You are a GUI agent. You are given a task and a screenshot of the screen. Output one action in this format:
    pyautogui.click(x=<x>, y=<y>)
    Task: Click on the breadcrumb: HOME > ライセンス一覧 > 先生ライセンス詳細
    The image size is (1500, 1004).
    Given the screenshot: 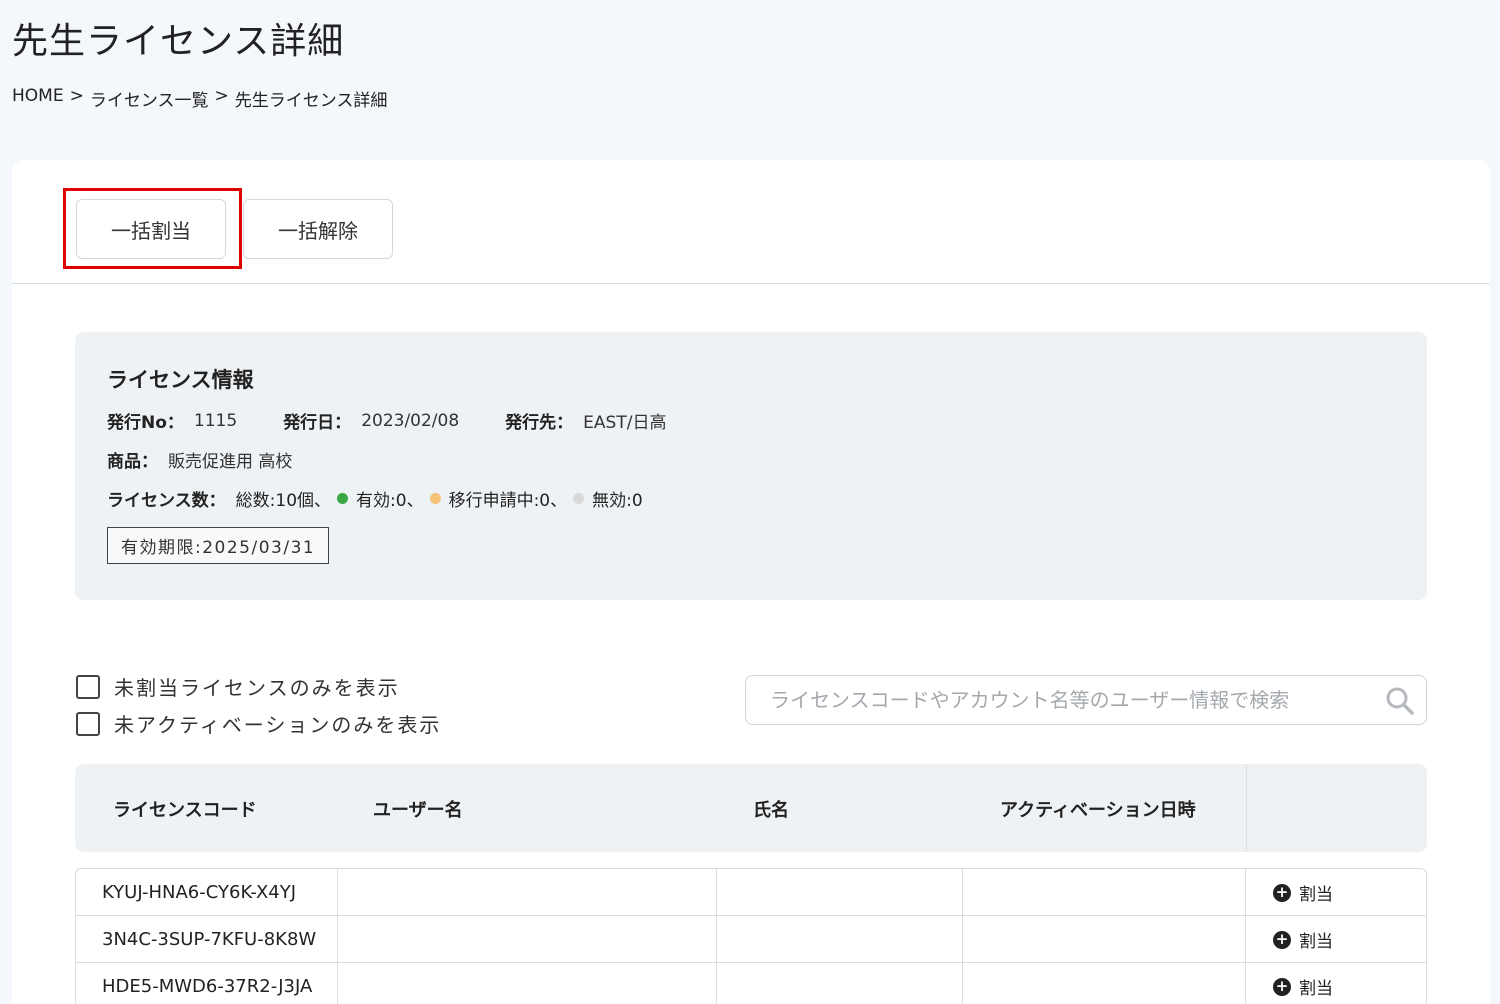 What is the action you would take?
    pyautogui.click(x=199, y=98)
    